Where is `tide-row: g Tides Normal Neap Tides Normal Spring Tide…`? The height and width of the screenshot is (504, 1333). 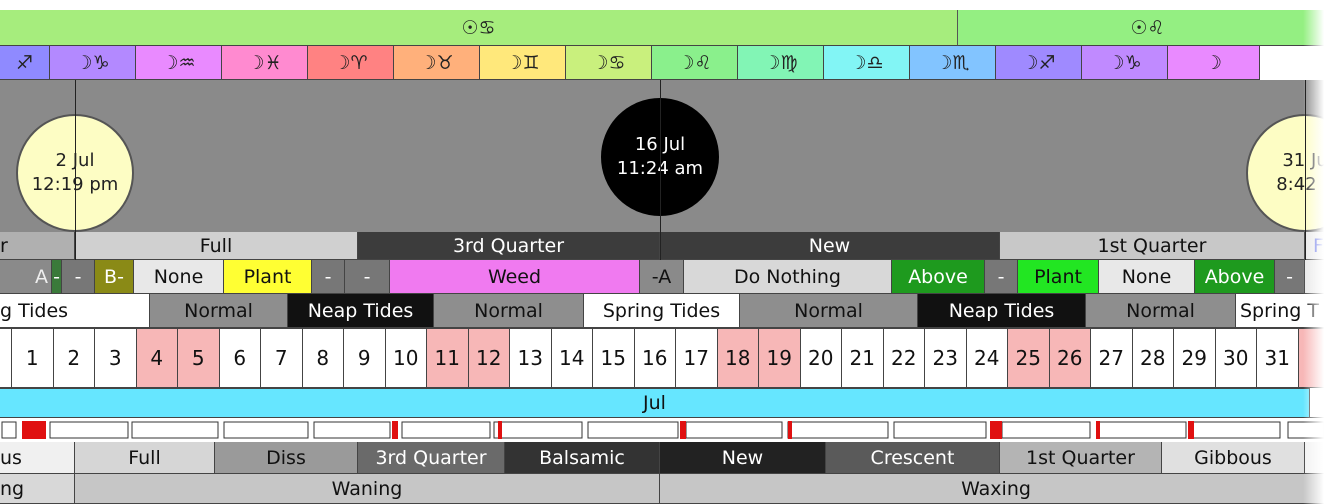
tide-row: g Tides Normal Neap Tides Normal Spring Tide… is located at coordinates (666, 311).